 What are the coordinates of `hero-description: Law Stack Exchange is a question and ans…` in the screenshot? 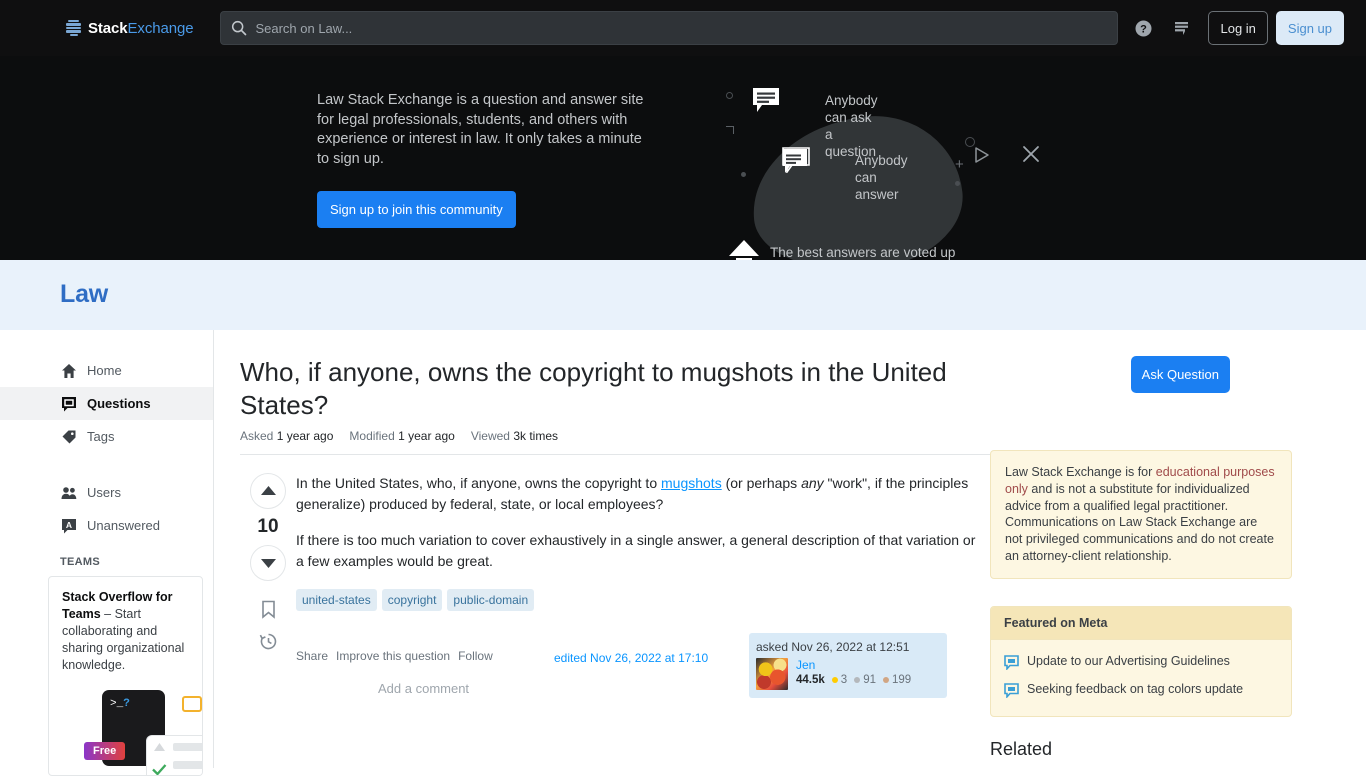 It's located at (480, 129).